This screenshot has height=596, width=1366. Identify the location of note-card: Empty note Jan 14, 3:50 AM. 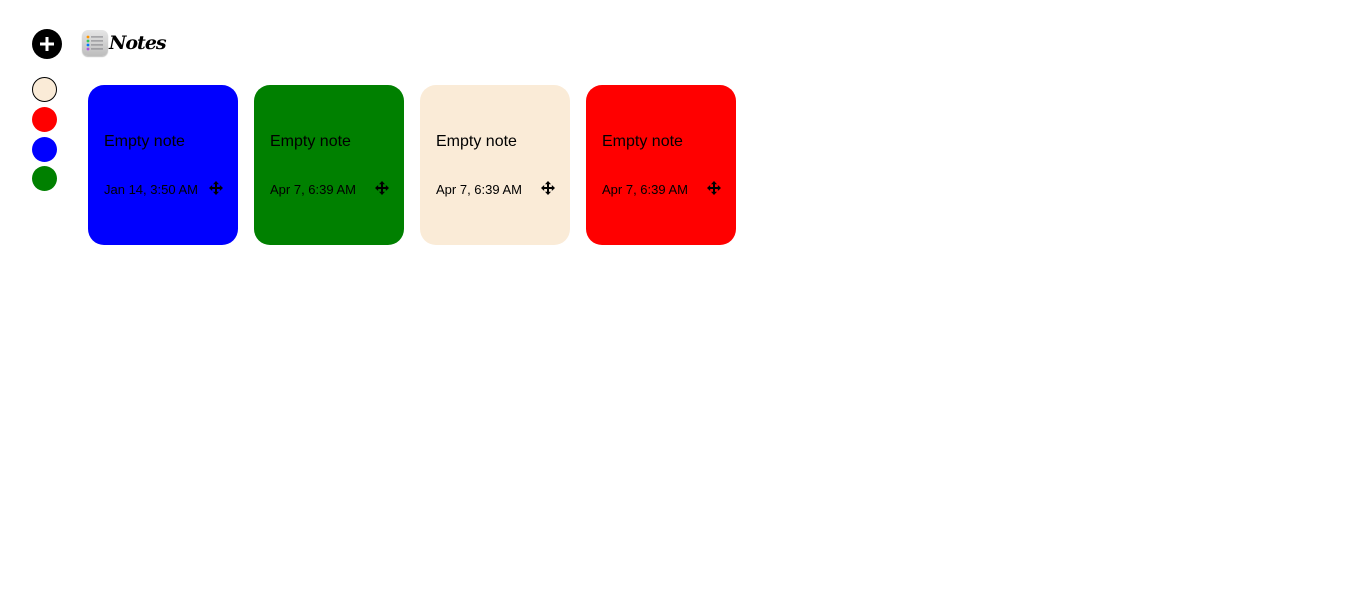
(163, 165).